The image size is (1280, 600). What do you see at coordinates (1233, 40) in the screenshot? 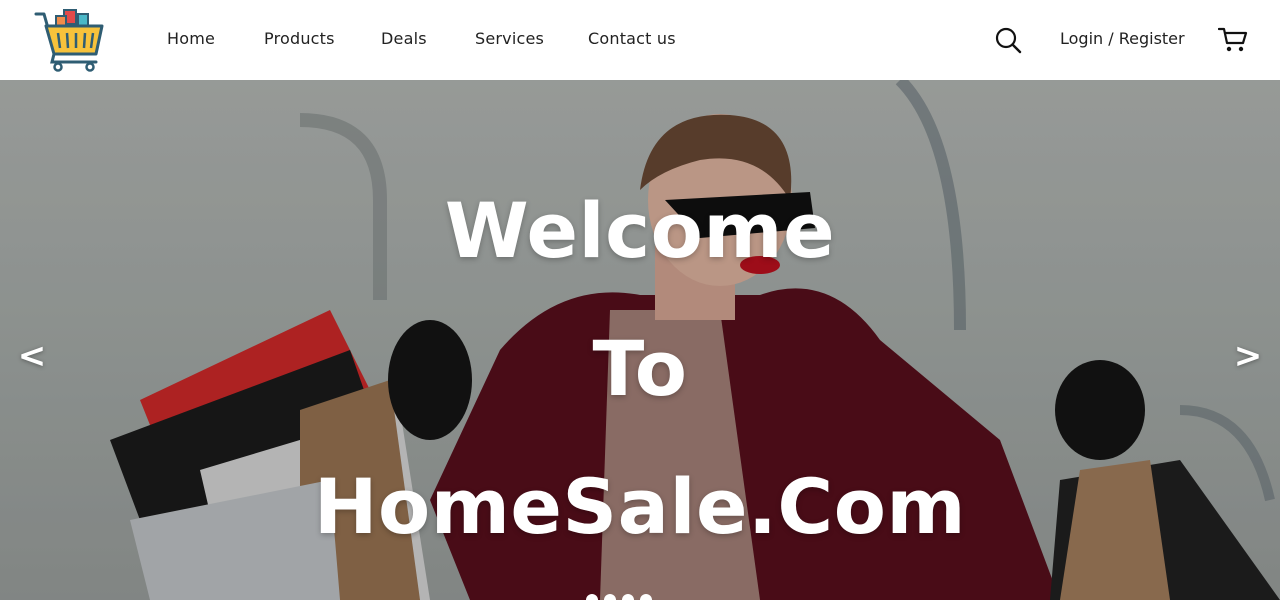
I see `cart-icon` at bounding box center [1233, 40].